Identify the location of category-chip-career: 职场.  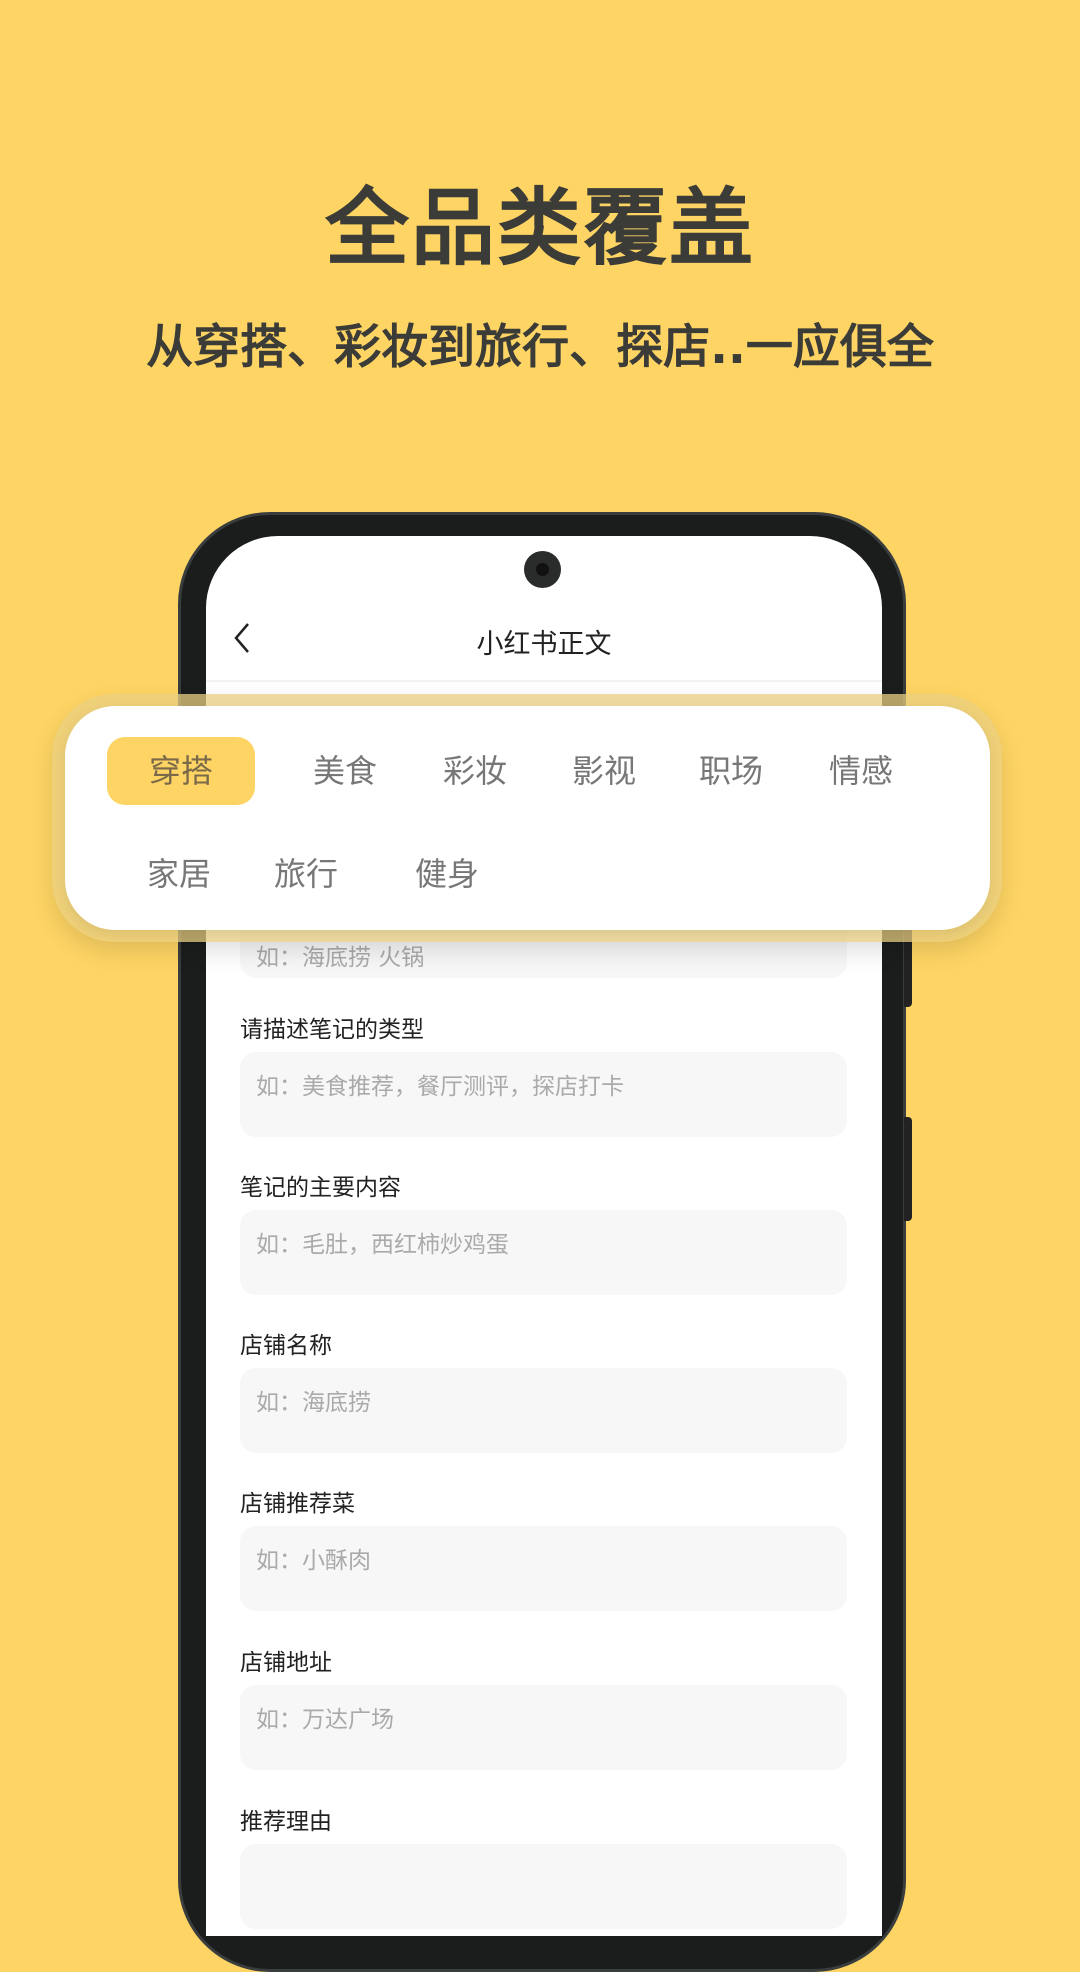
(731, 771).